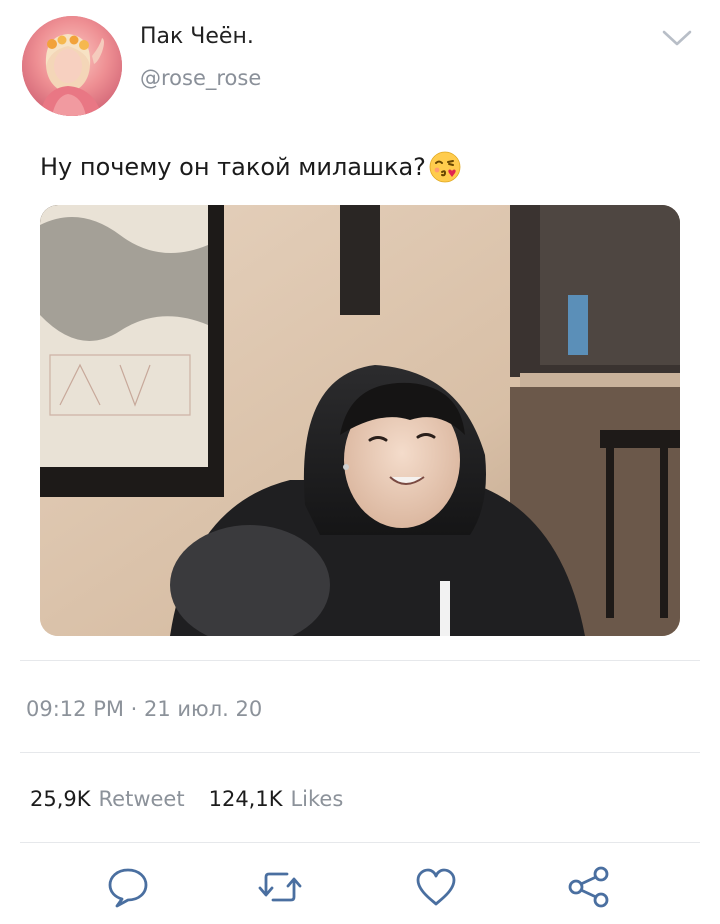  What do you see at coordinates (280, 887) in the screenshot?
I see `retweet-icon` at bounding box center [280, 887].